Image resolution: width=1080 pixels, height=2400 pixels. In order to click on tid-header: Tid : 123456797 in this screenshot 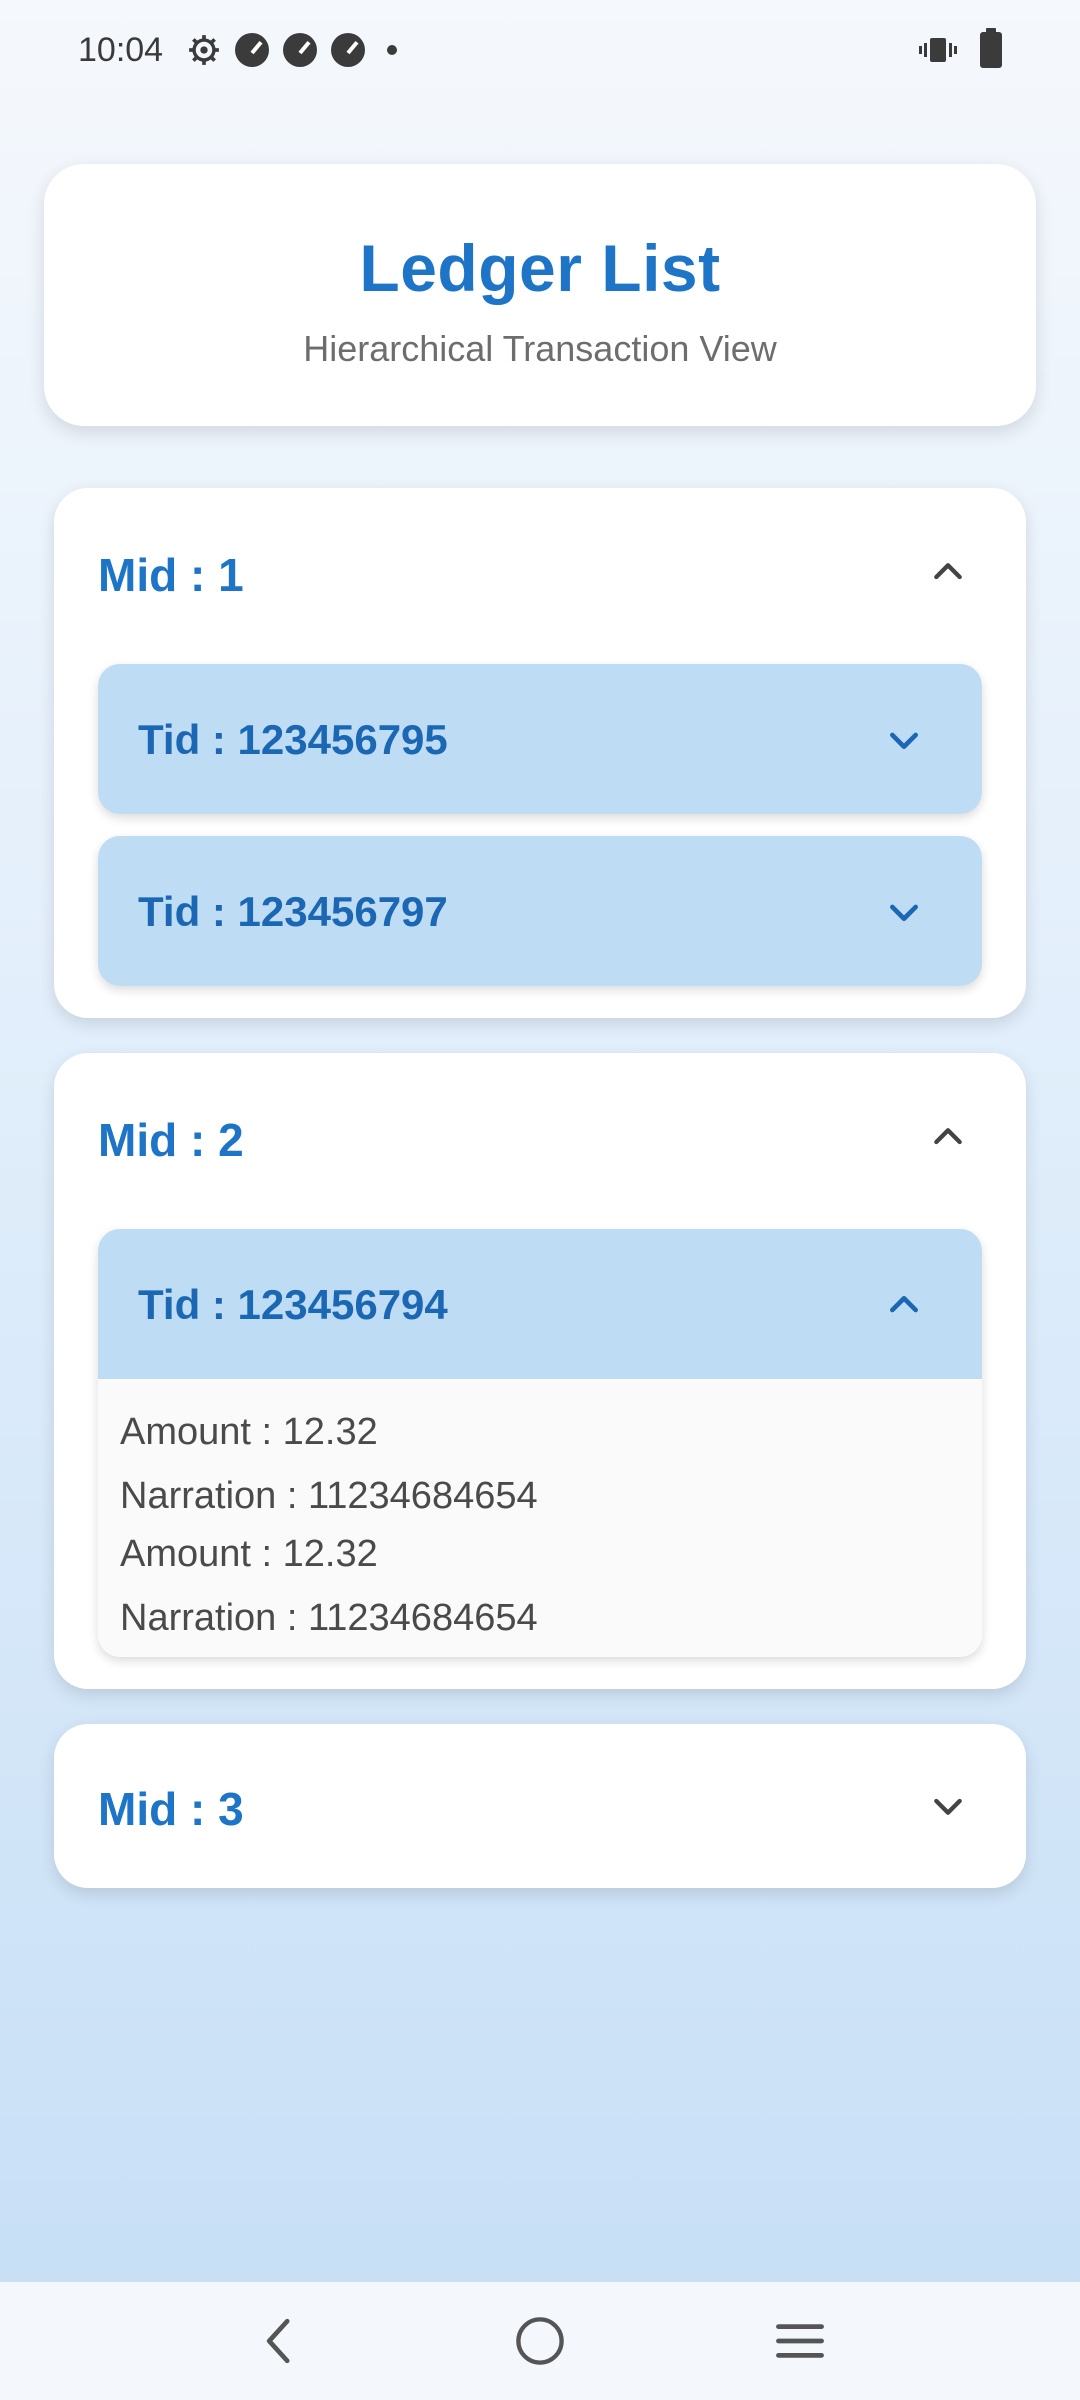, I will do `click(540, 911)`.